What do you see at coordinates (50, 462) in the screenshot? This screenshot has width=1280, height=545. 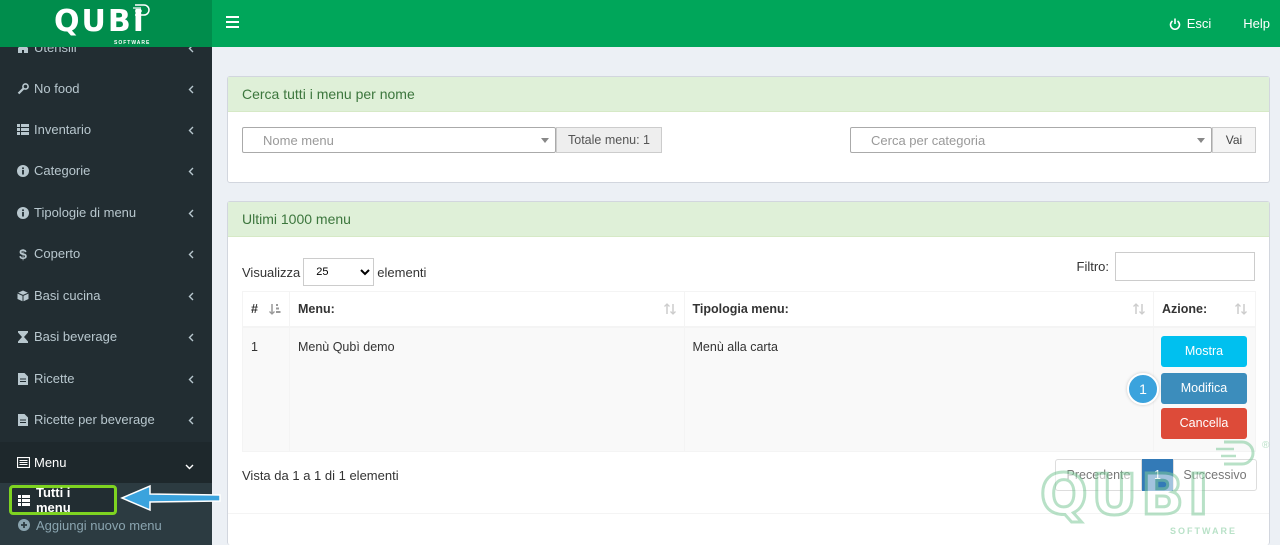 I see `sidebar-item-label: Menu` at bounding box center [50, 462].